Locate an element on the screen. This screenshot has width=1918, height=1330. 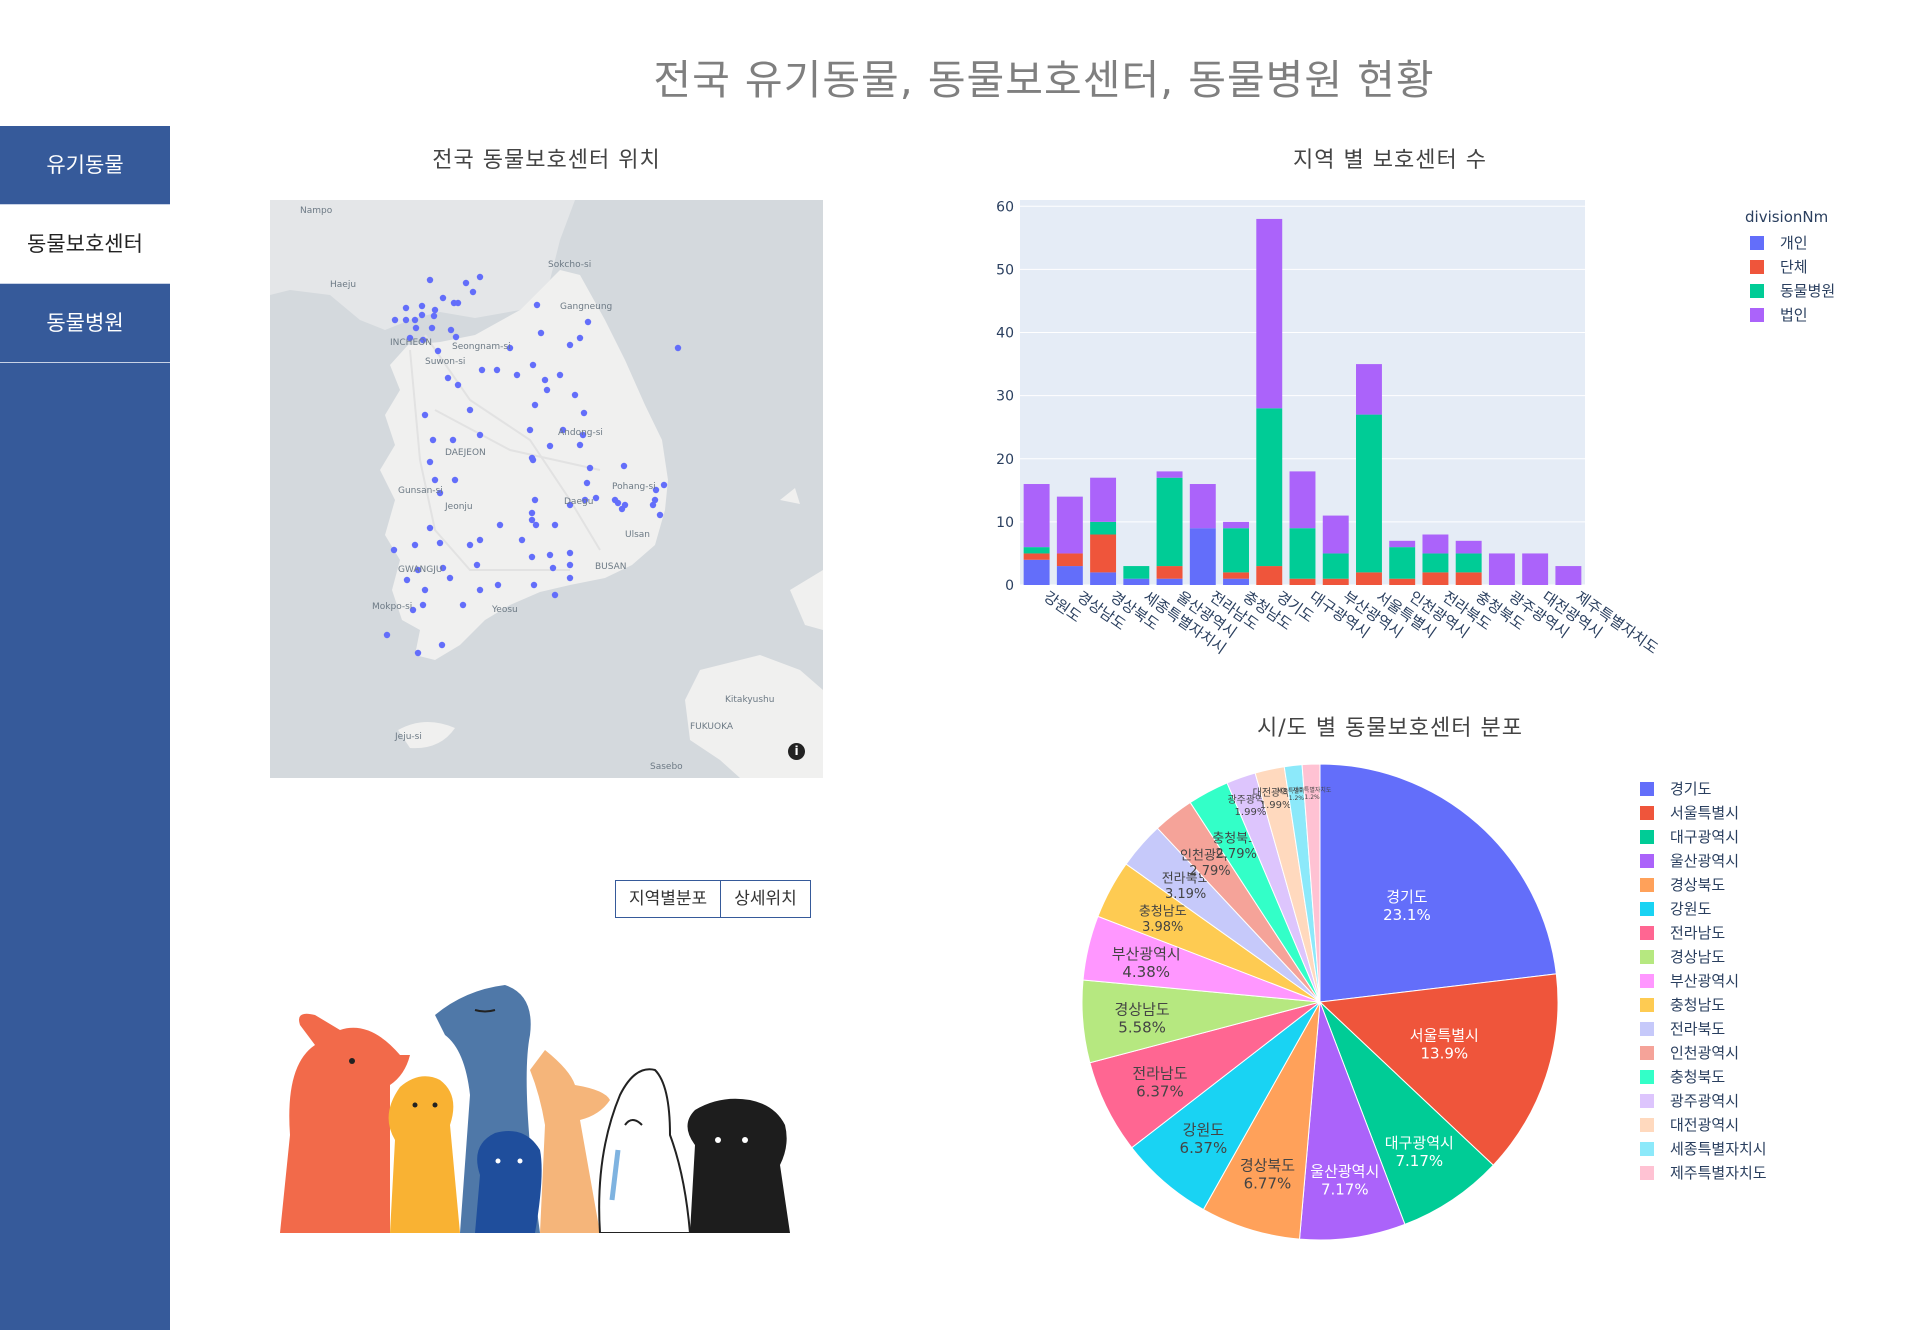
pie-legend-item: 충청남도 is located at coordinates (1682, 1004).